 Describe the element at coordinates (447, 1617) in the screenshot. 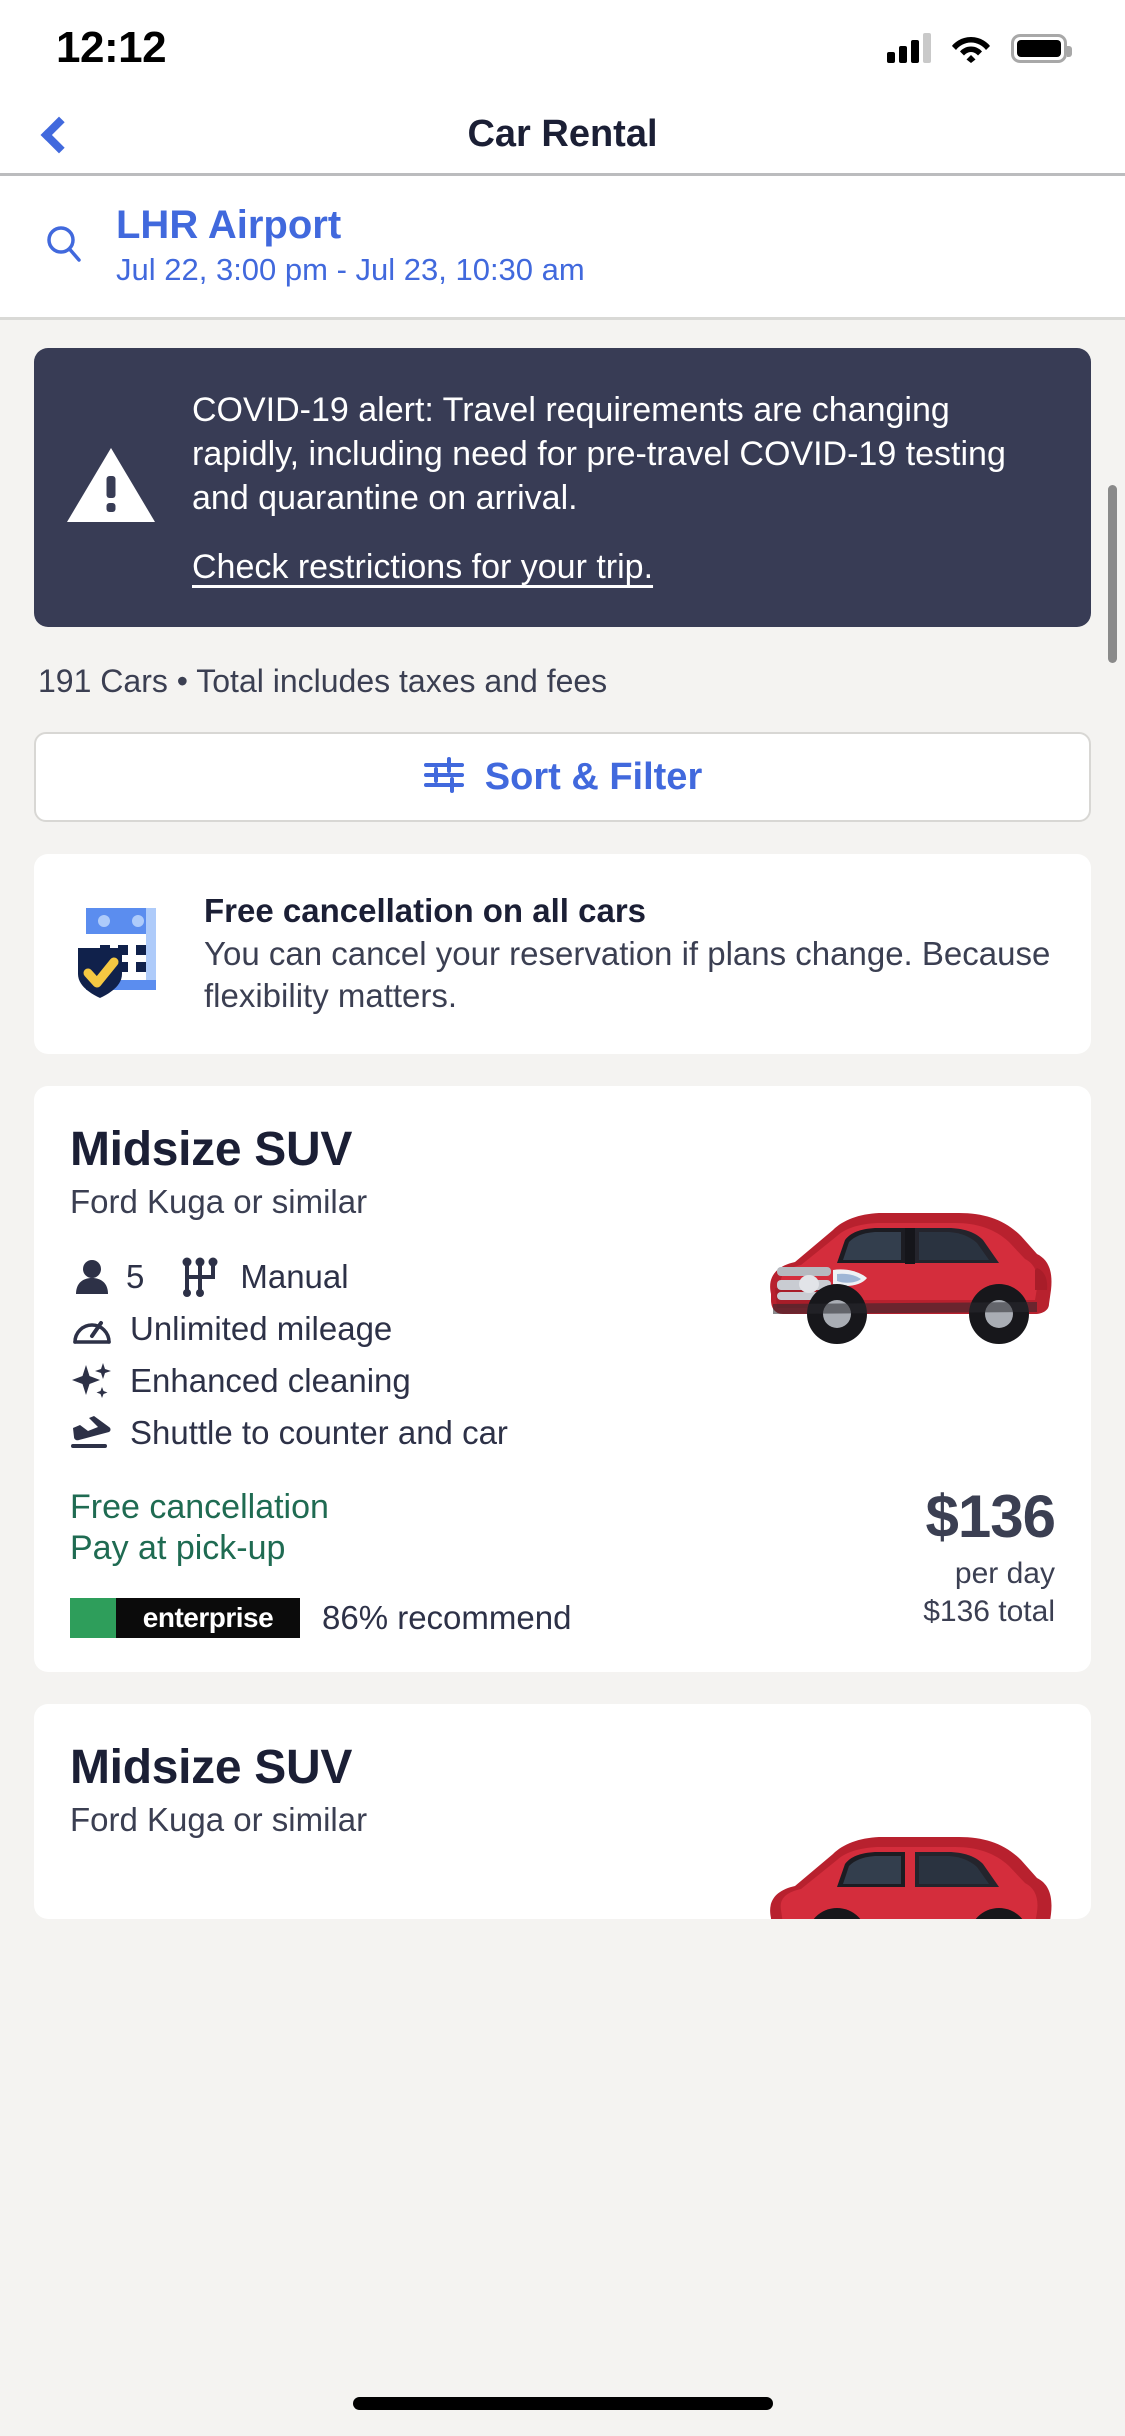

I see `recommend-percent: 86% recommend` at that location.